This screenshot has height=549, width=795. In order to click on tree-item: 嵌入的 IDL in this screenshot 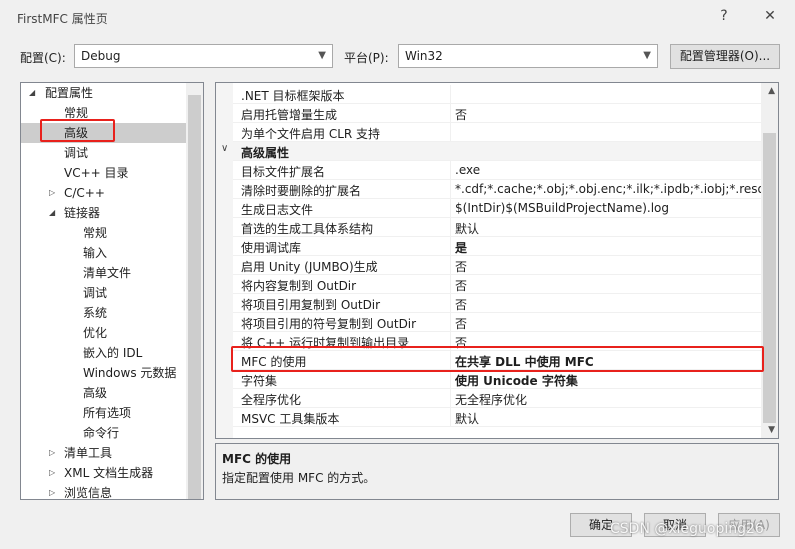, I will do `click(104, 353)`.